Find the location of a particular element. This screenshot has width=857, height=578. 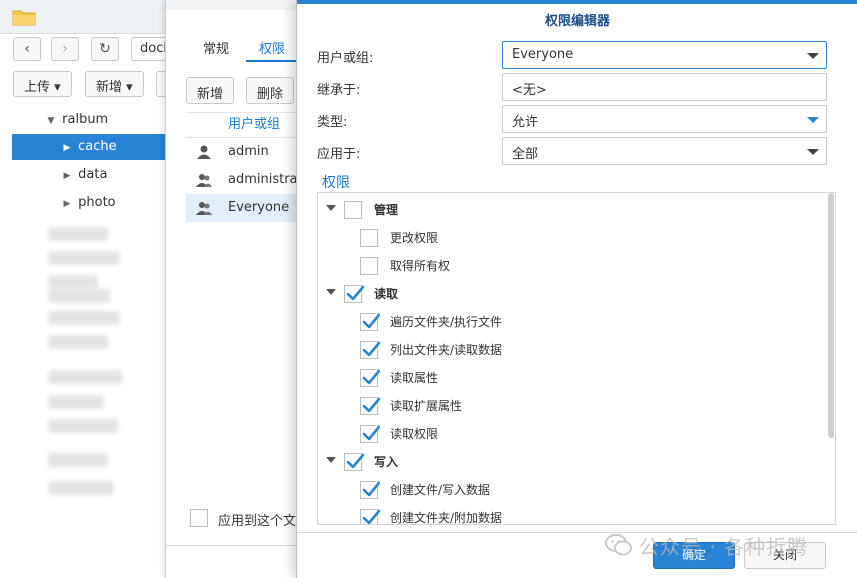

tree-item-label: data is located at coordinates (93, 174).